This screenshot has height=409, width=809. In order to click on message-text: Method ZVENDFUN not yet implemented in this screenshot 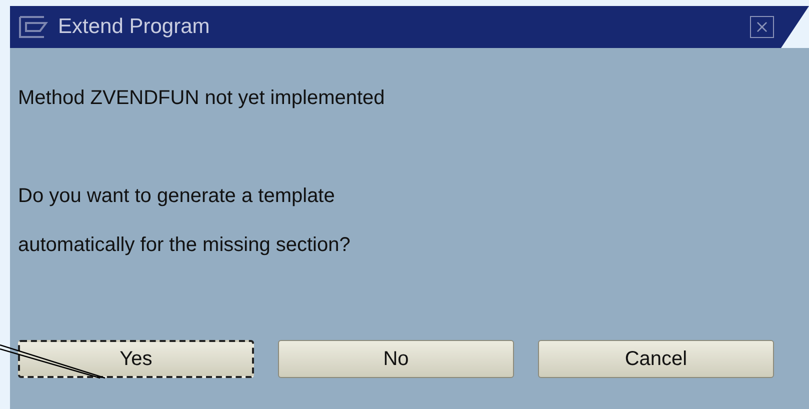, I will do `click(202, 98)`.